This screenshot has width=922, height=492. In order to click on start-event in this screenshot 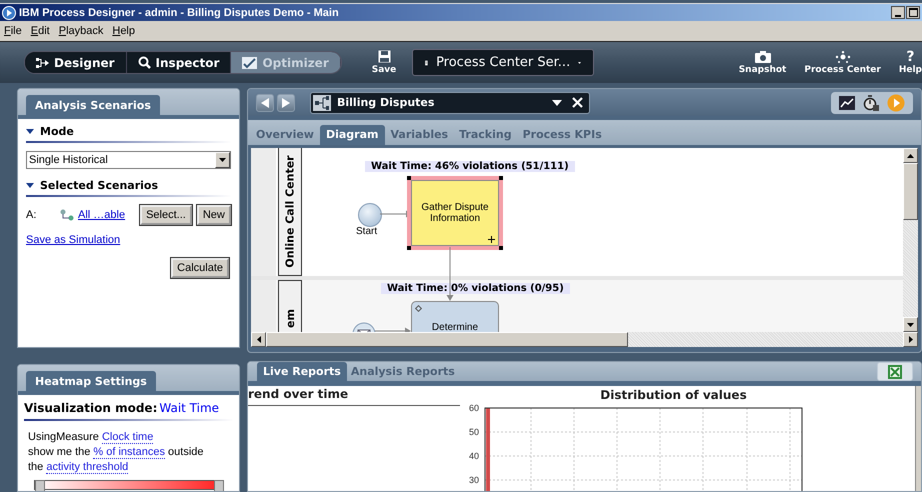, I will do `click(370, 215)`.